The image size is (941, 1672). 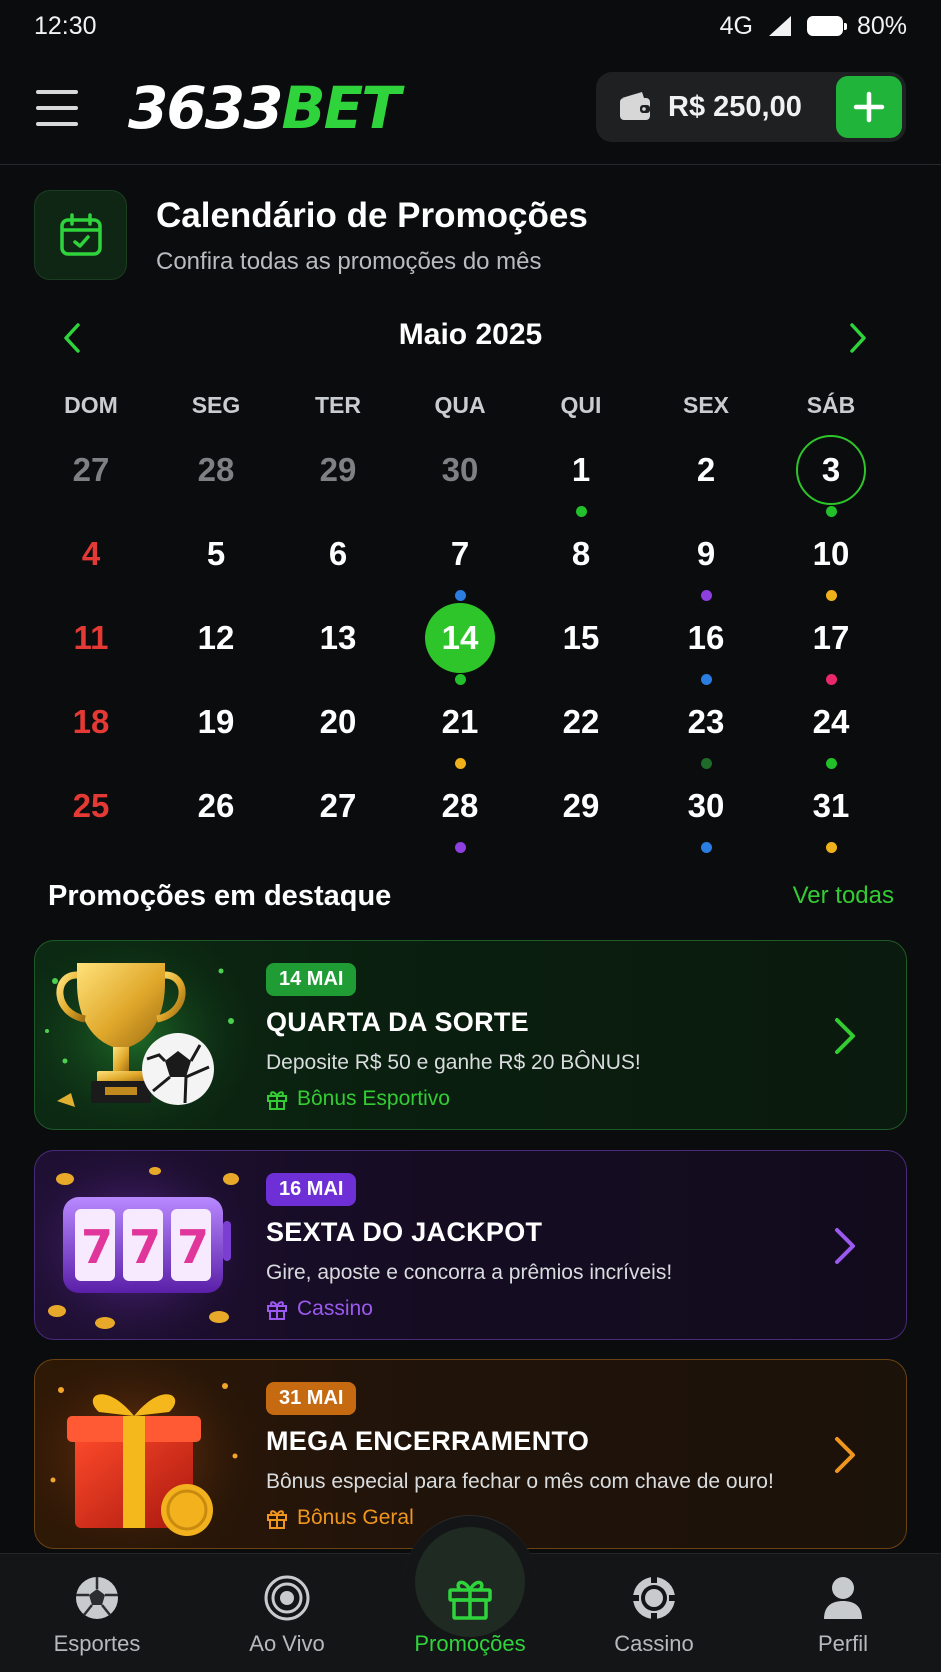 I want to click on wallet-balance-box: R$ 250,00, so click(x=751, y=107).